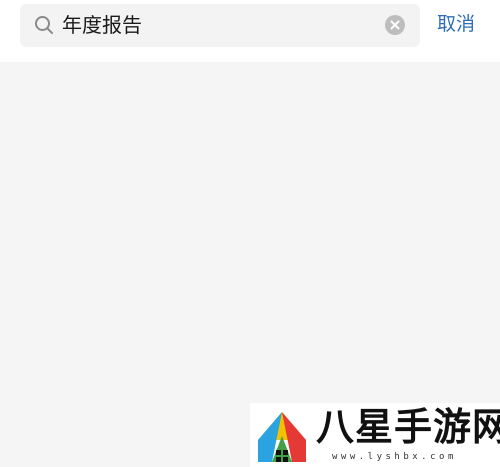 The height and width of the screenshot is (467, 500). I want to click on watermark-site-name: 八星手游网, so click(408, 427).